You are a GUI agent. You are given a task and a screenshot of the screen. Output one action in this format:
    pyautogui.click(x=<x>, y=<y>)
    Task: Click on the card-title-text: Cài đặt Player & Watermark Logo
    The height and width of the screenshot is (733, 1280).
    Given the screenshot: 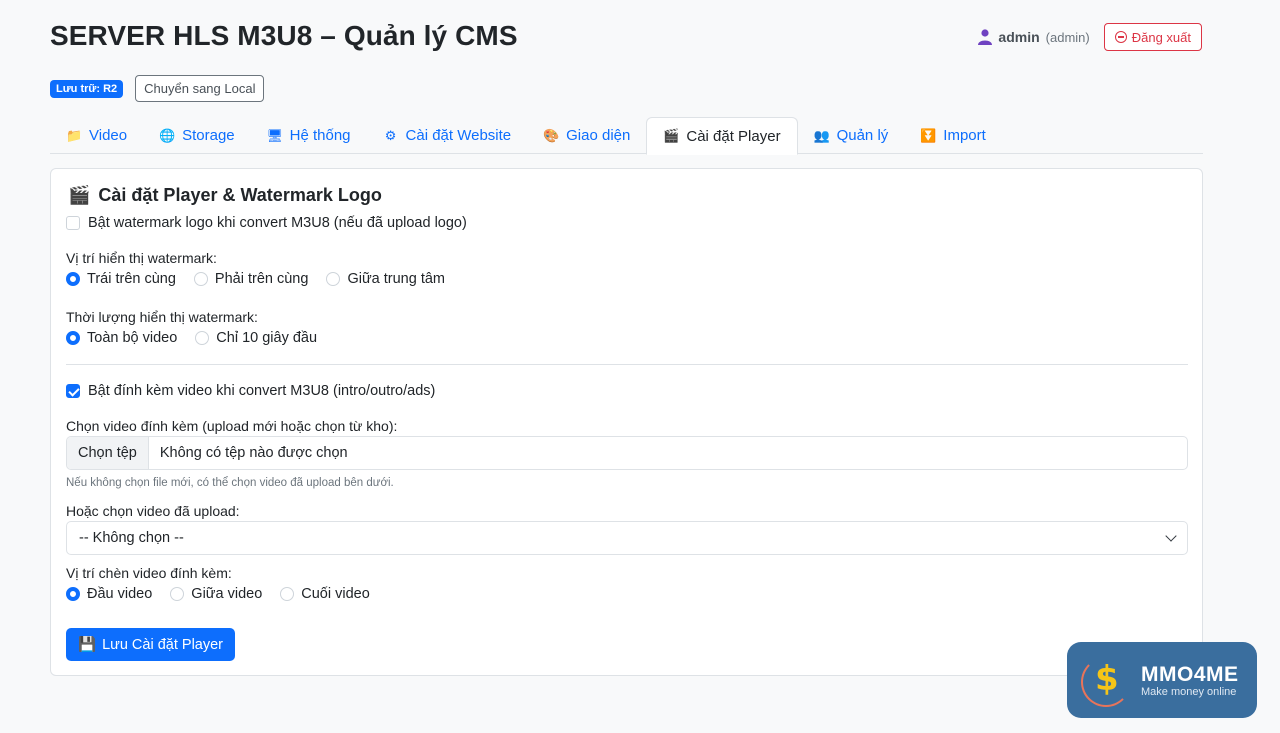 What is the action you would take?
    pyautogui.click(x=240, y=195)
    